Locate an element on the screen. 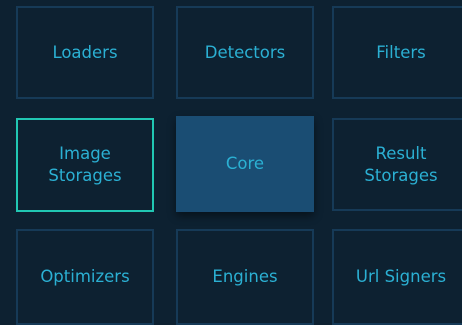  engines-label: Engines is located at coordinates (245, 276).